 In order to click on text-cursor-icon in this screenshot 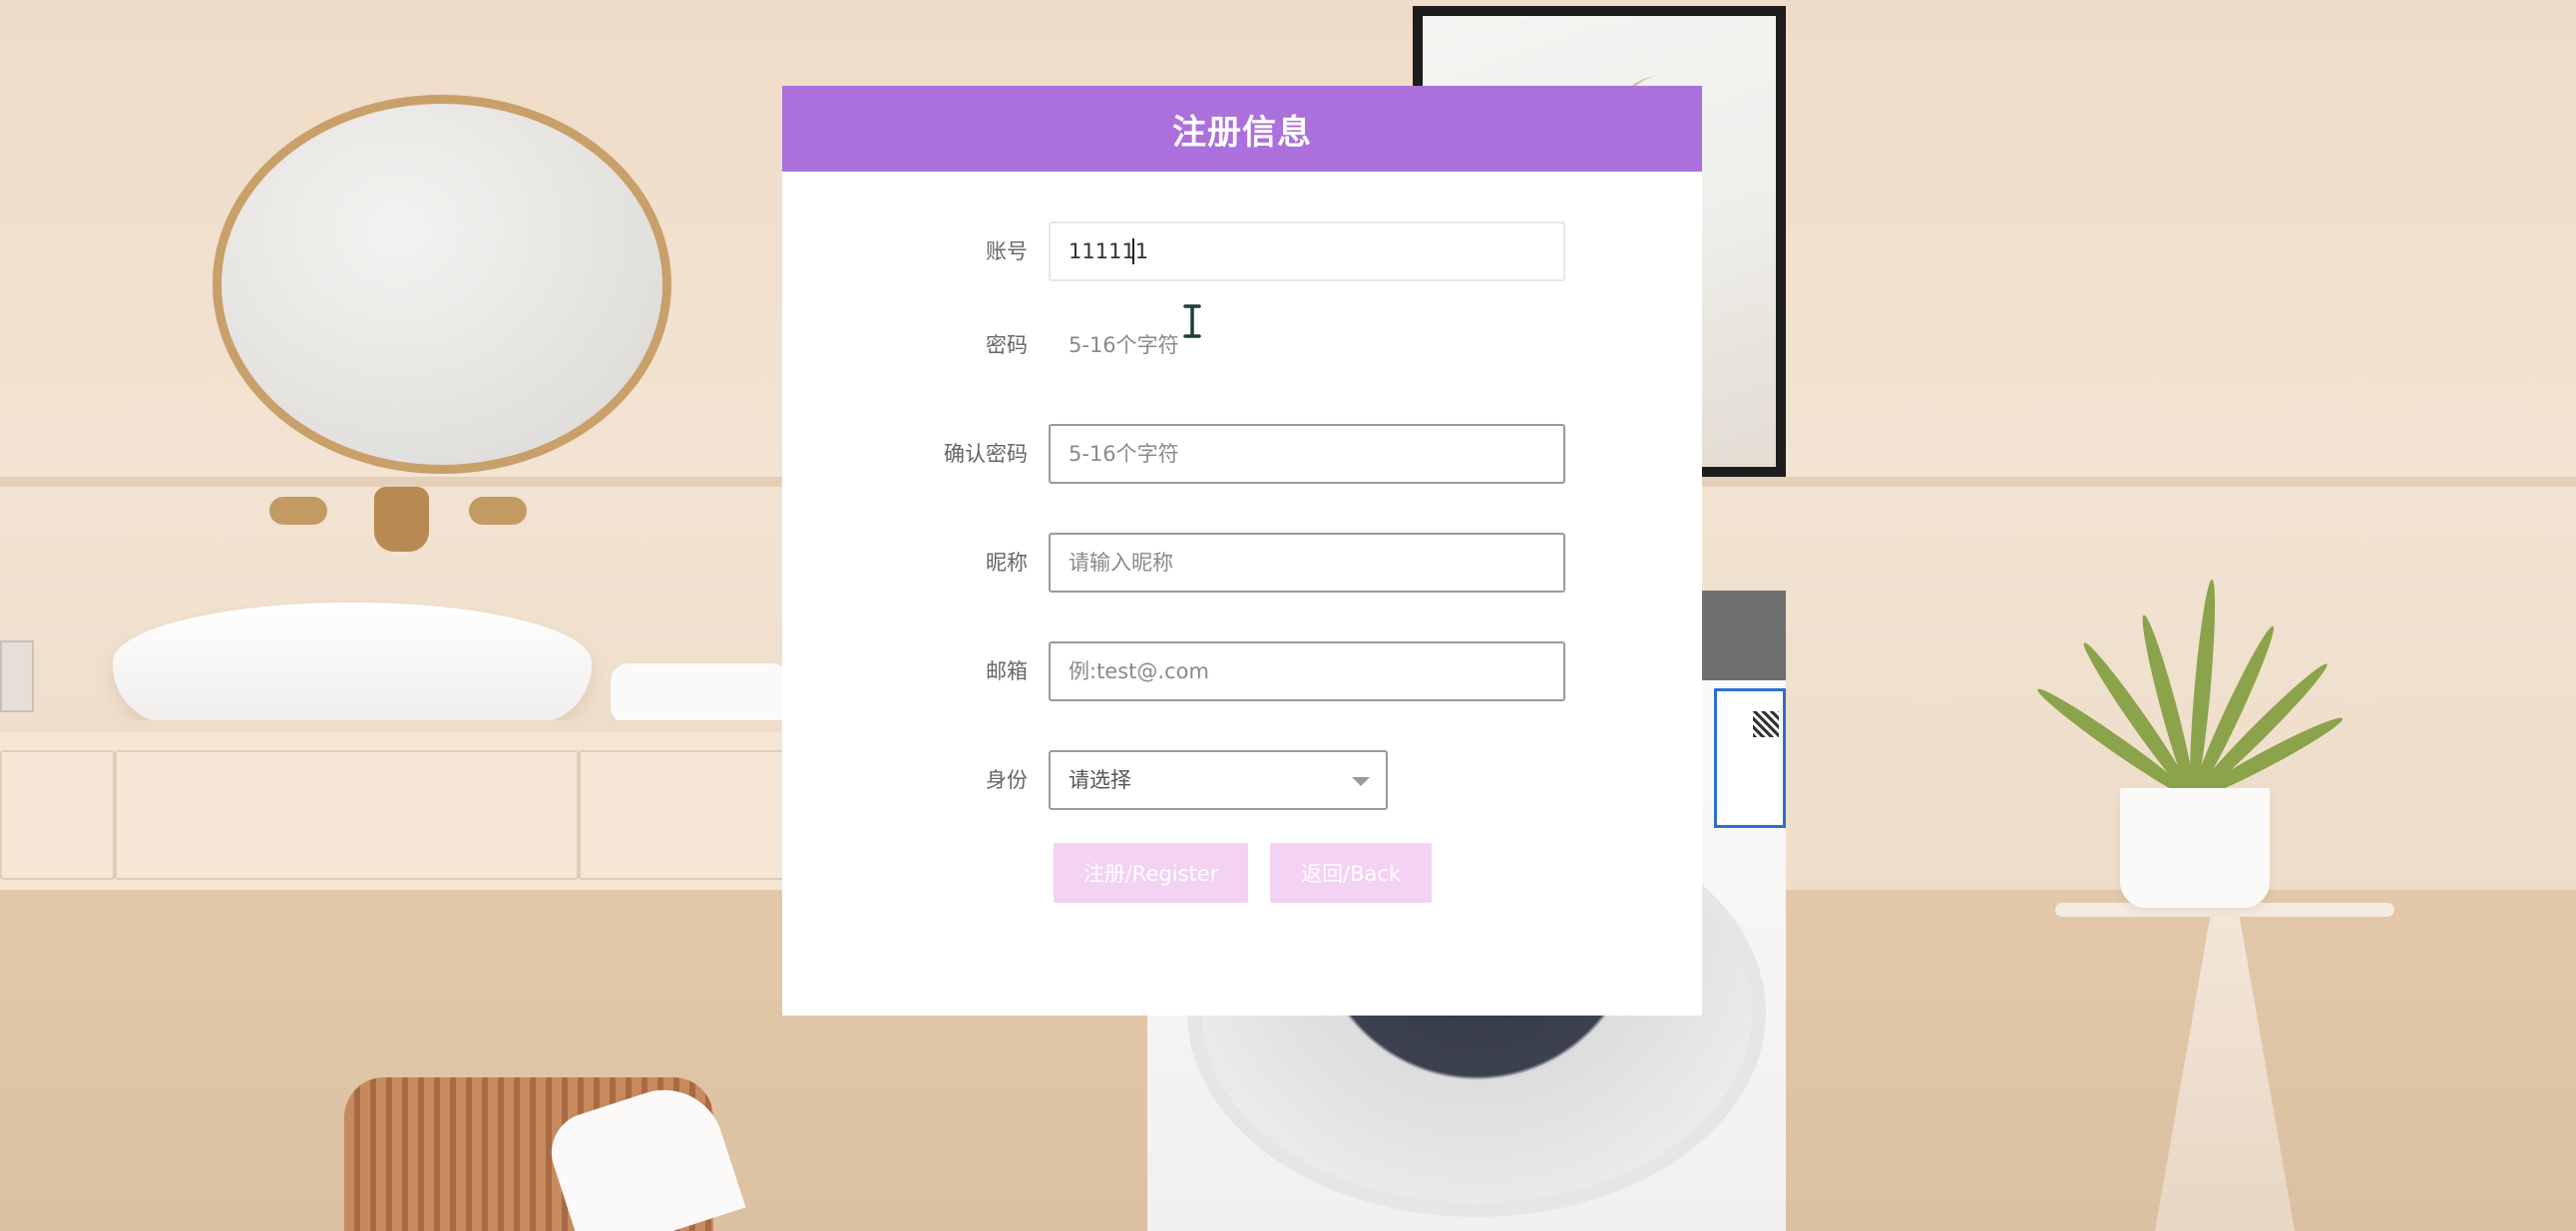, I will do `click(1192, 321)`.